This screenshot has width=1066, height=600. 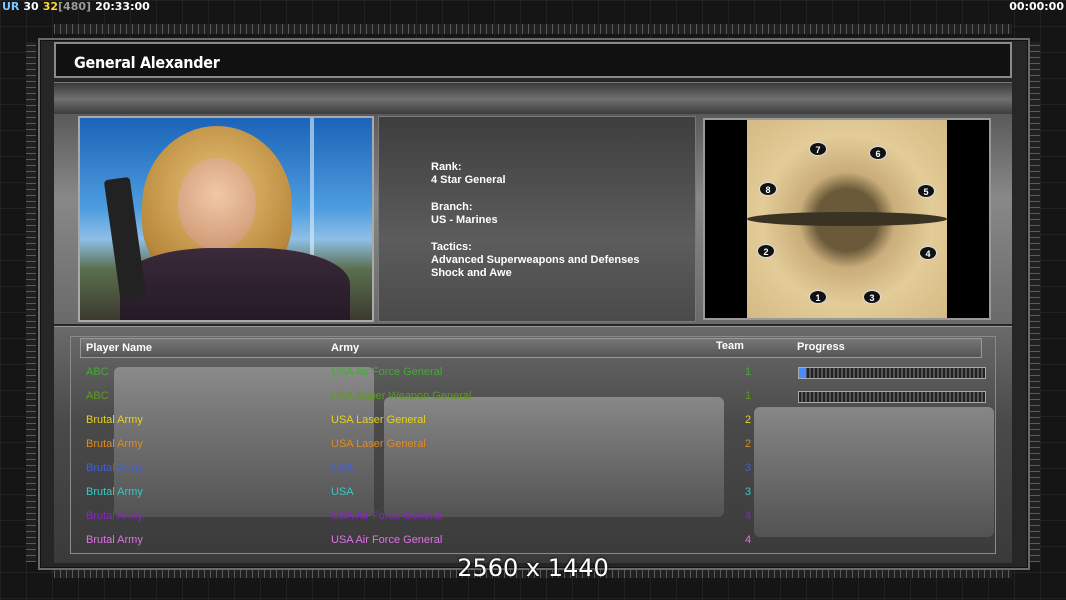 I want to click on general-portrait, so click(x=226, y=219).